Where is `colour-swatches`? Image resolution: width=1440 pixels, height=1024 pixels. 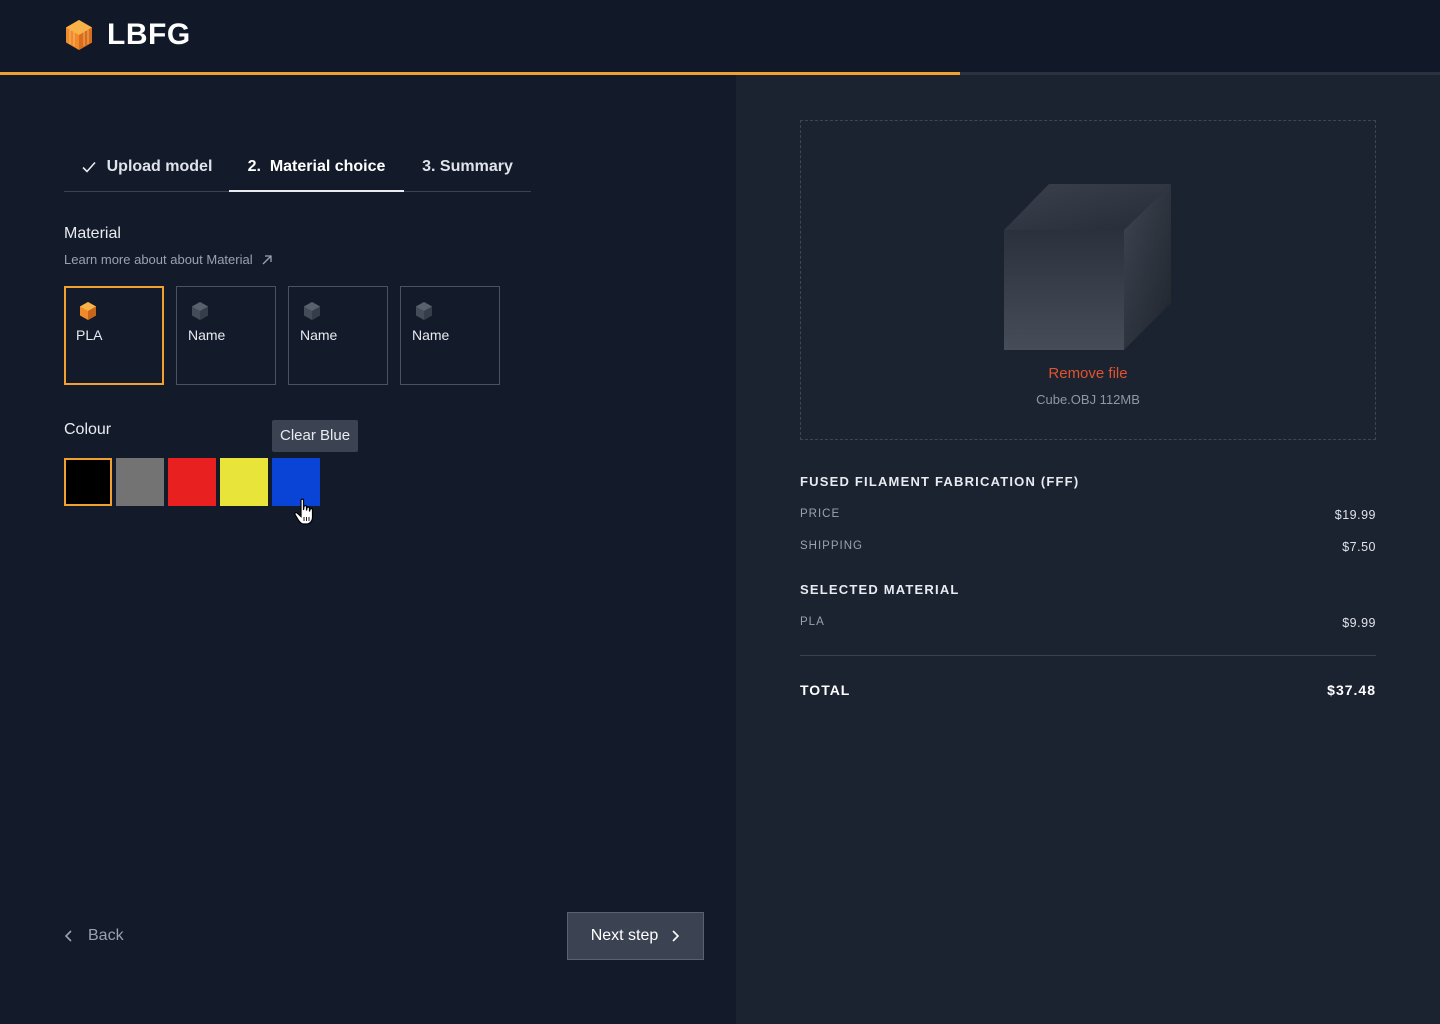
colour-swatches is located at coordinates (192, 482).